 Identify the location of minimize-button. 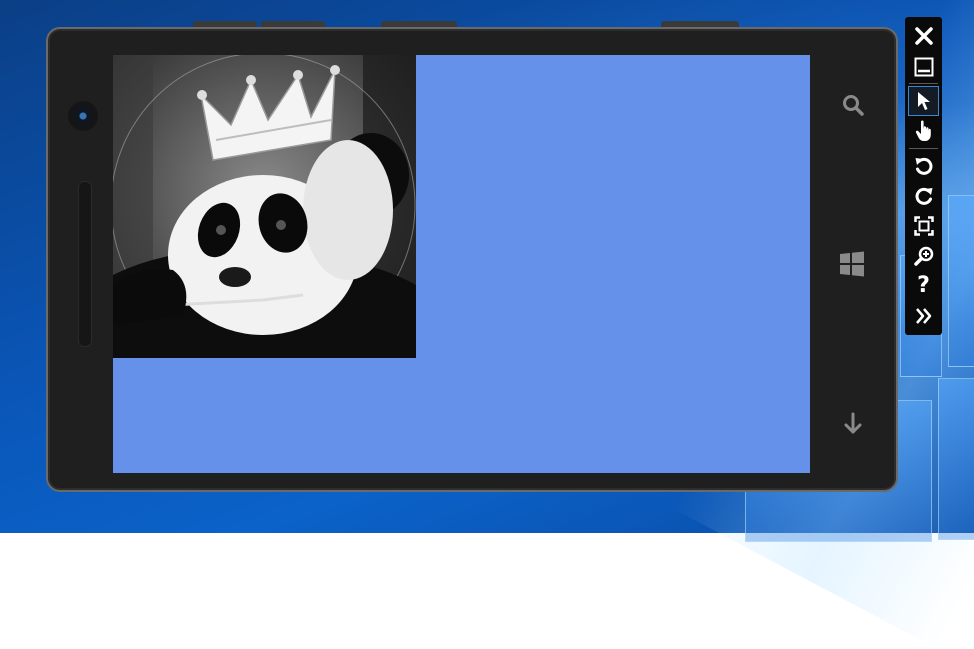
(923, 67).